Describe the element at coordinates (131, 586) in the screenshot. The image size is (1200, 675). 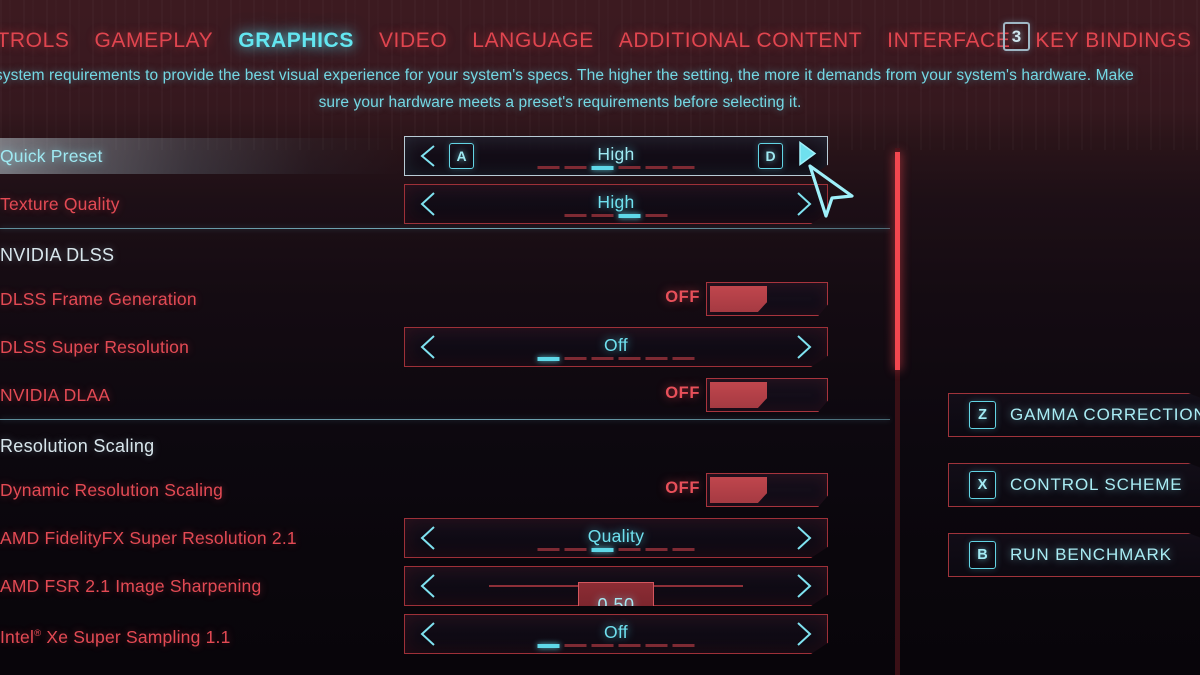
I see `setting-label: AMD FSR 2.1 Image Sharpening` at that location.